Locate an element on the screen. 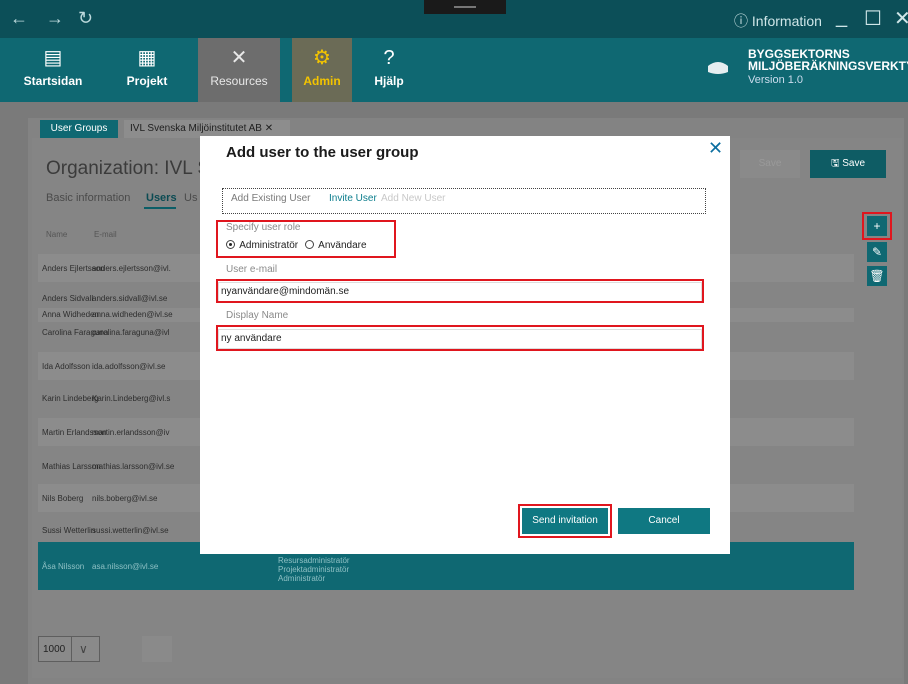  help-icon: ? is located at coordinates (389, 58).